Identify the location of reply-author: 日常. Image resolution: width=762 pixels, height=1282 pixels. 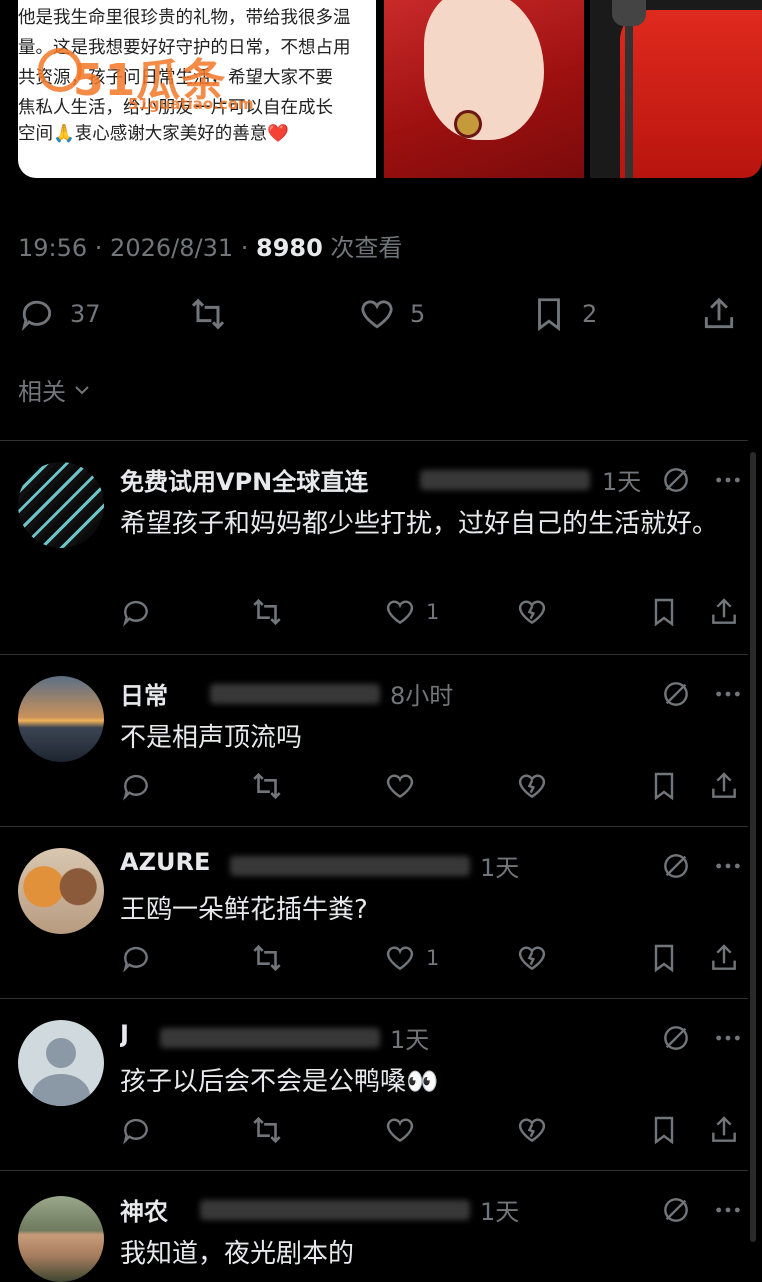
(144, 696).